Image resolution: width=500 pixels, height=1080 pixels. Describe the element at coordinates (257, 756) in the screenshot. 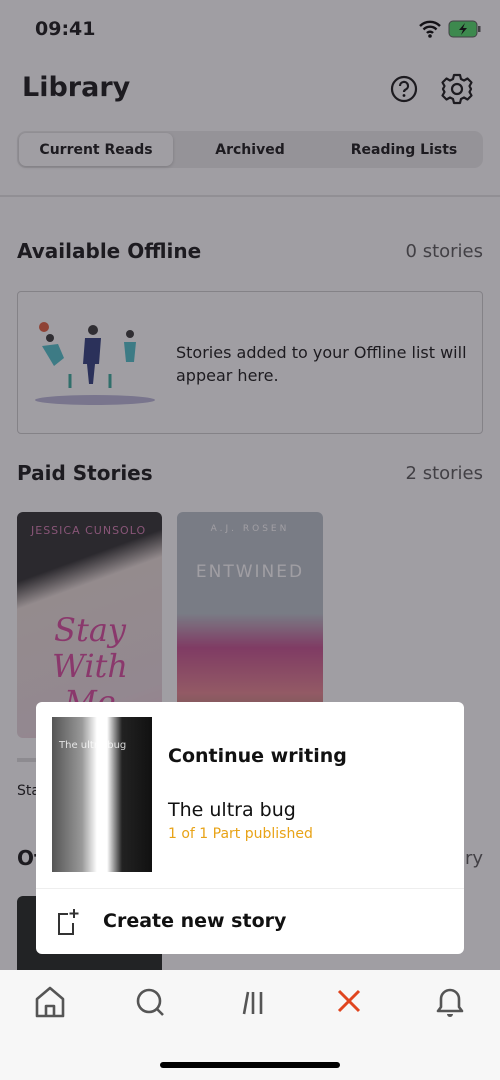

I see `continue-writing-button: Continue writing` at that location.